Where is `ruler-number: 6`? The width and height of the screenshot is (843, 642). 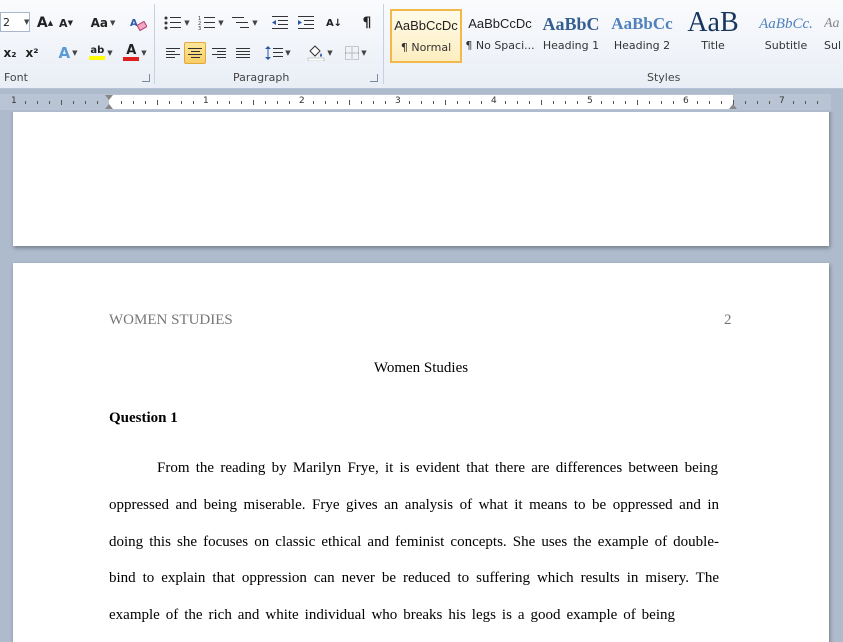
ruler-number: 6 is located at coordinates (686, 101).